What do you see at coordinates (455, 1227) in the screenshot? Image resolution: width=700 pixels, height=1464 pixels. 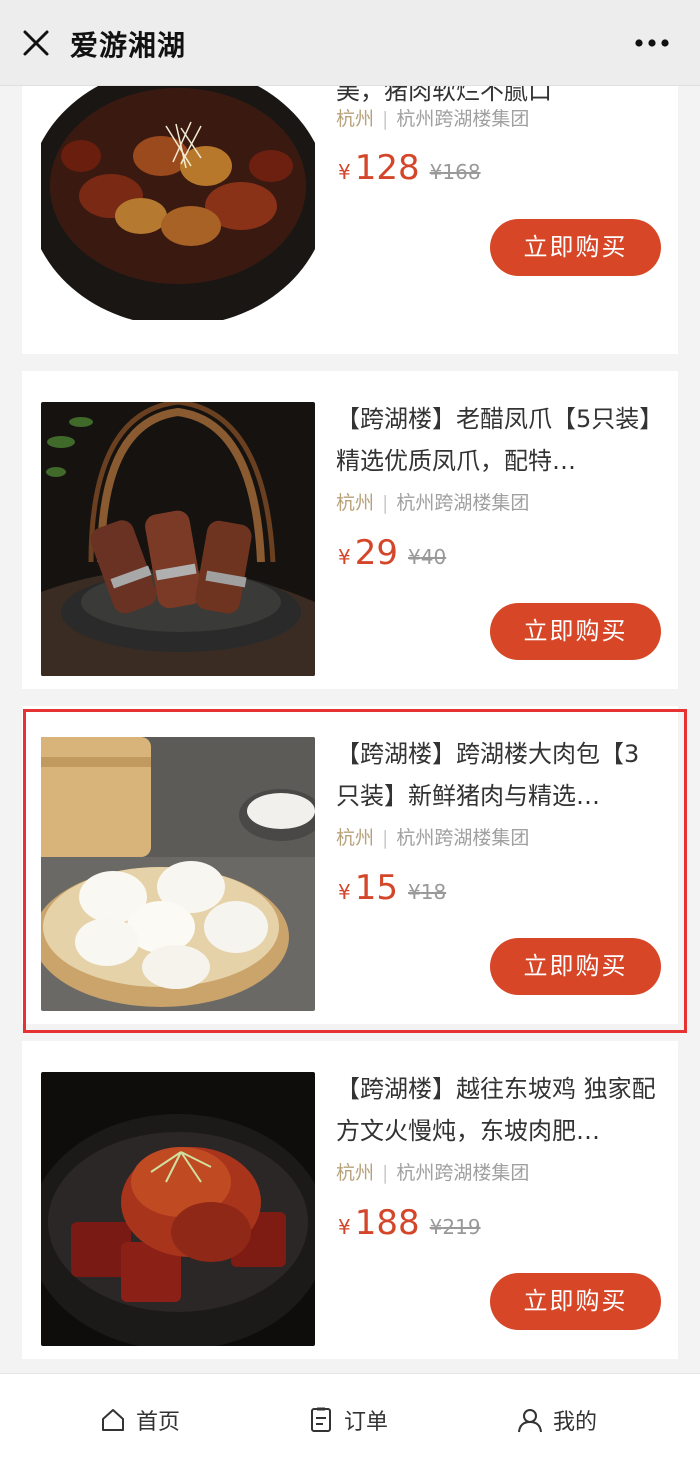 I see `original-price: ¥219` at bounding box center [455, 1227].